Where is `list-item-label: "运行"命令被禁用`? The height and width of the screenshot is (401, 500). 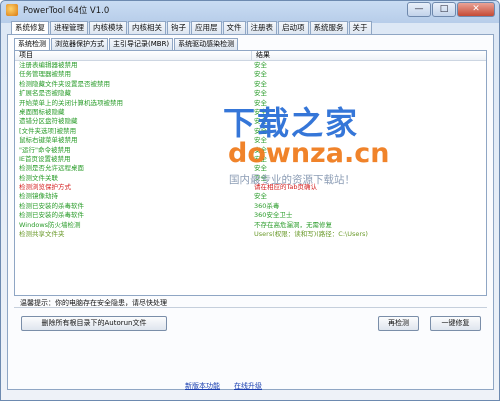 list-item-label: "运行"命令被禁用 is located at coordinates (45, 149).